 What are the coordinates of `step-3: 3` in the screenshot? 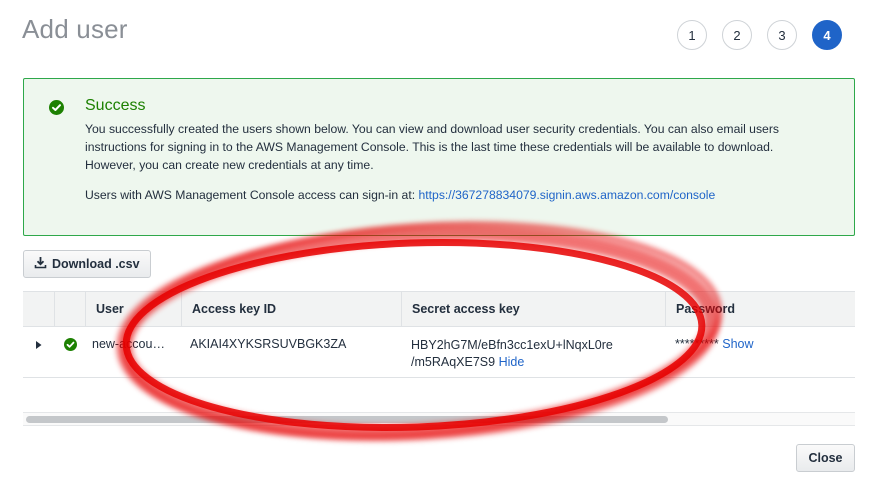 It's located at (782, 35).